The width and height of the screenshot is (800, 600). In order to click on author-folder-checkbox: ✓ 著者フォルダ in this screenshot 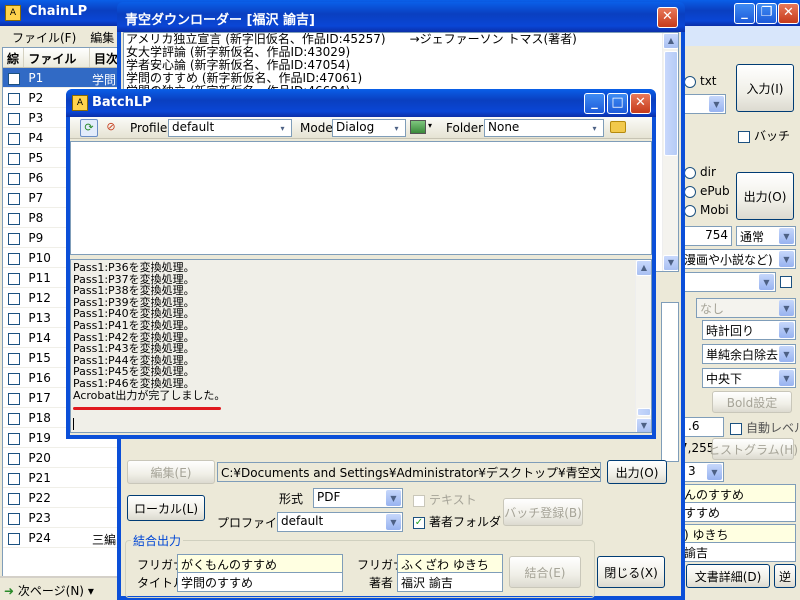, I will do `click(457, 521)`.